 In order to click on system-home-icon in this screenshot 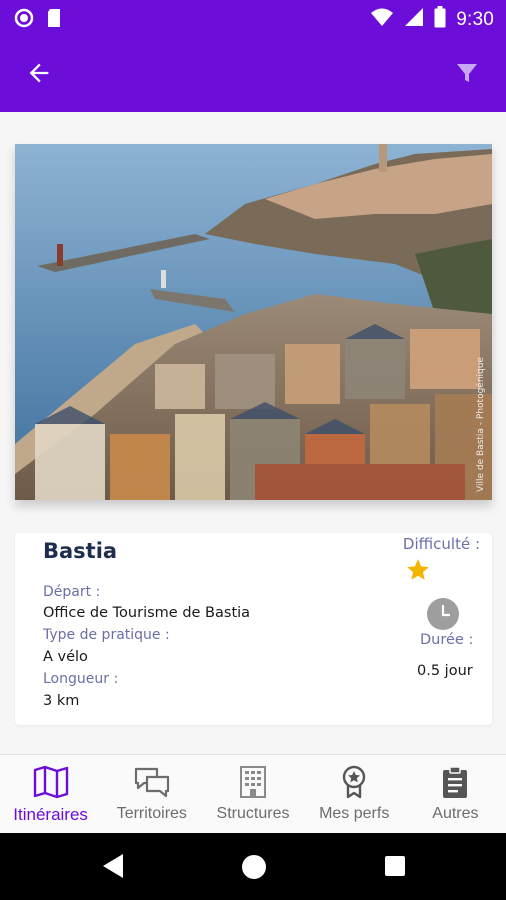, I will do `click(254, 867)`.